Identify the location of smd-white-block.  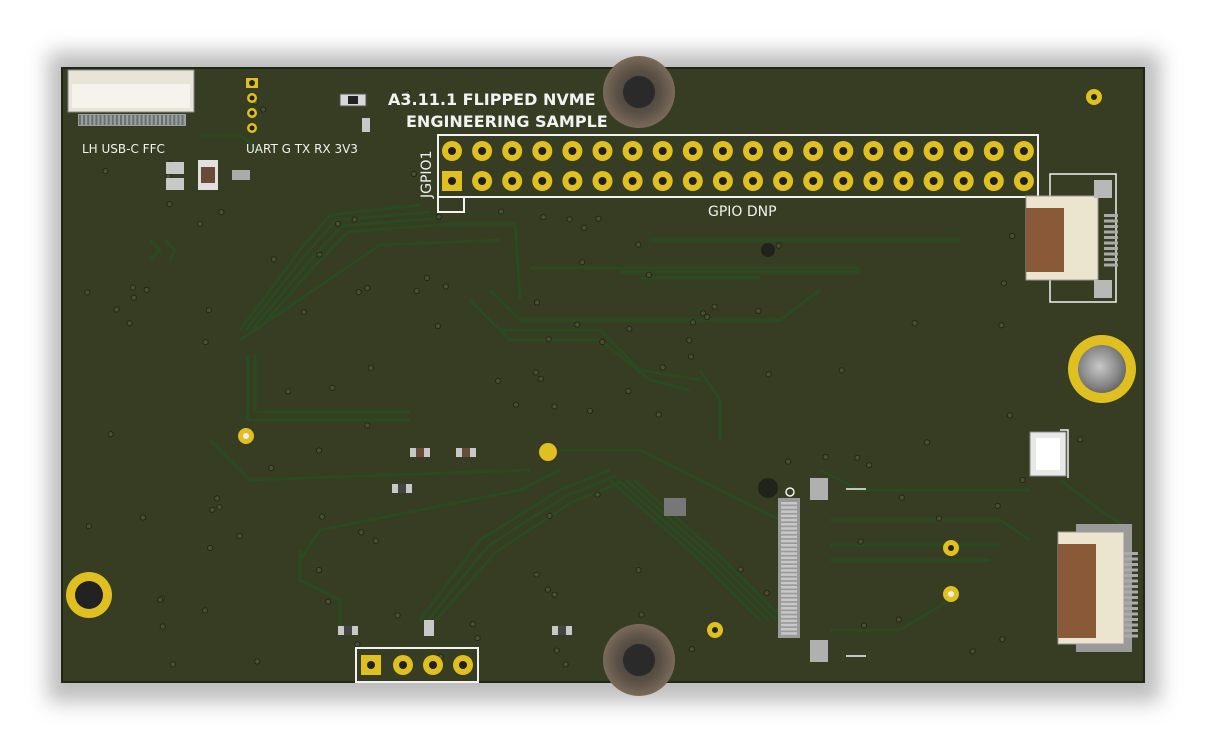
(1049, 453).